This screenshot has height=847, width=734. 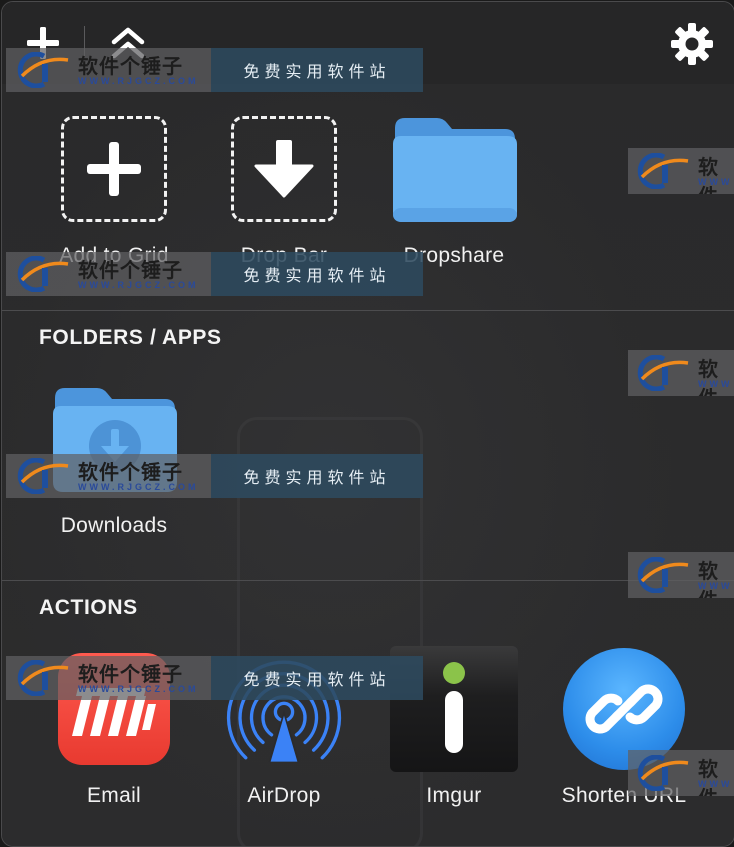 I want to click on shorten-url-action-item: Shorten URL, so click(x=624, y=733).